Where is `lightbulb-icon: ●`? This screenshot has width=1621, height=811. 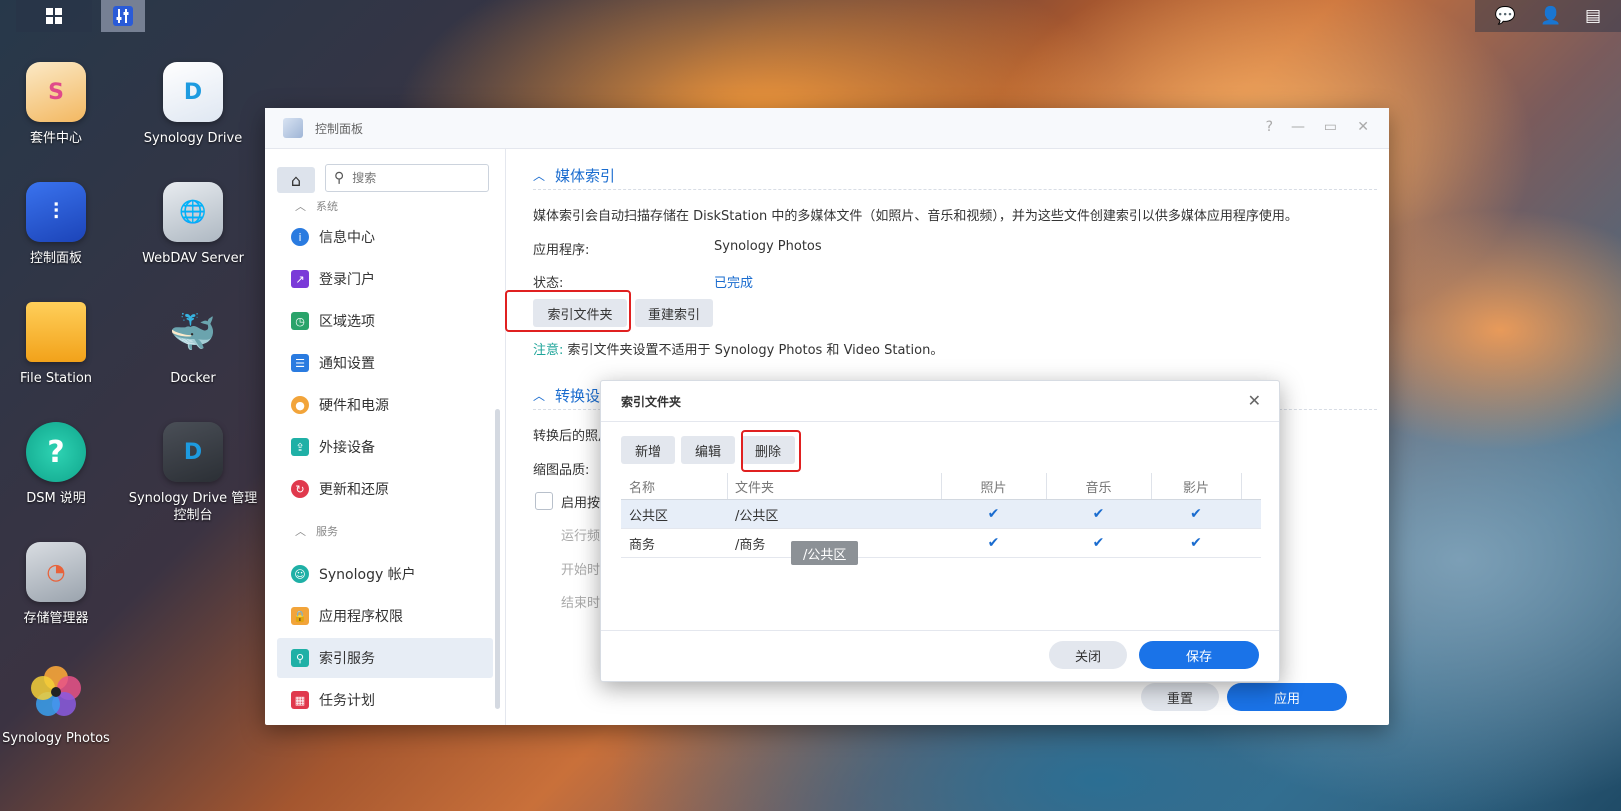
lightbulb-icon: ● is located at coordinates (300, 405).